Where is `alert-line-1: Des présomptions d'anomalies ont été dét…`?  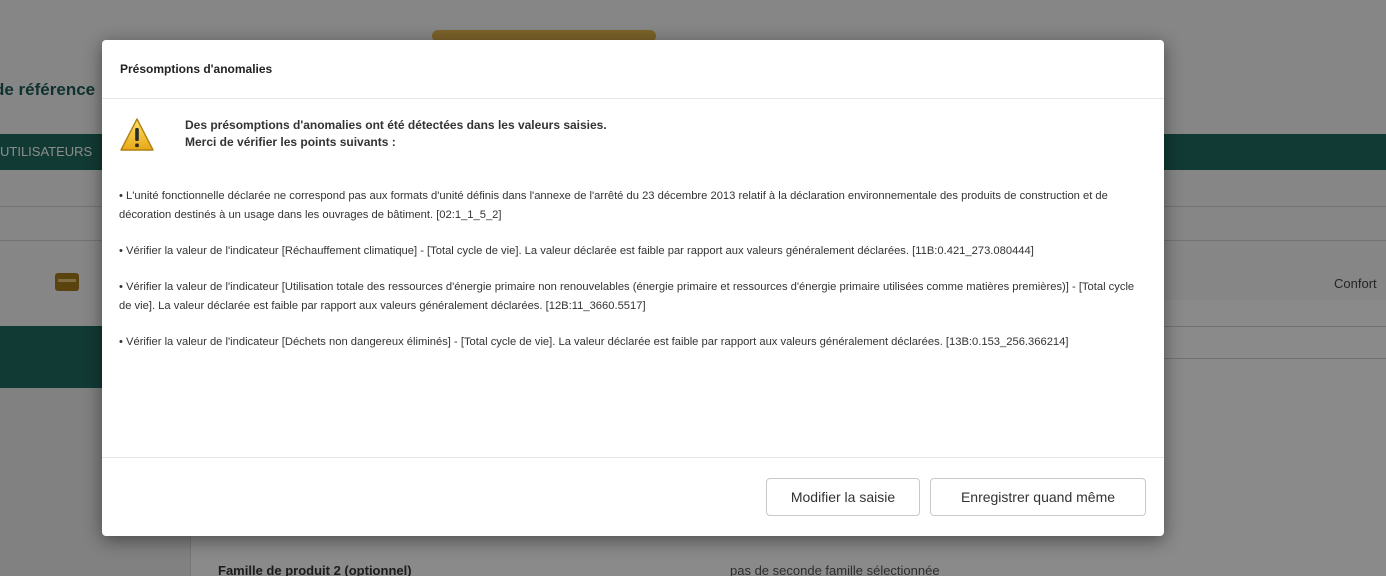
alert-line-1: Des présomptions d'anomalies ont été dét… is located at coordinates (396, 125).